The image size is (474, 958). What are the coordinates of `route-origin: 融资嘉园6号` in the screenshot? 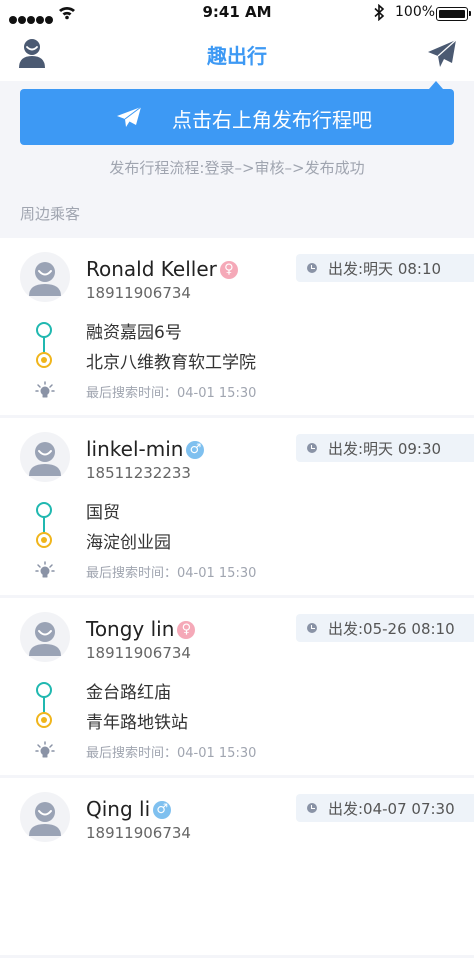 It's located at (134, 333).